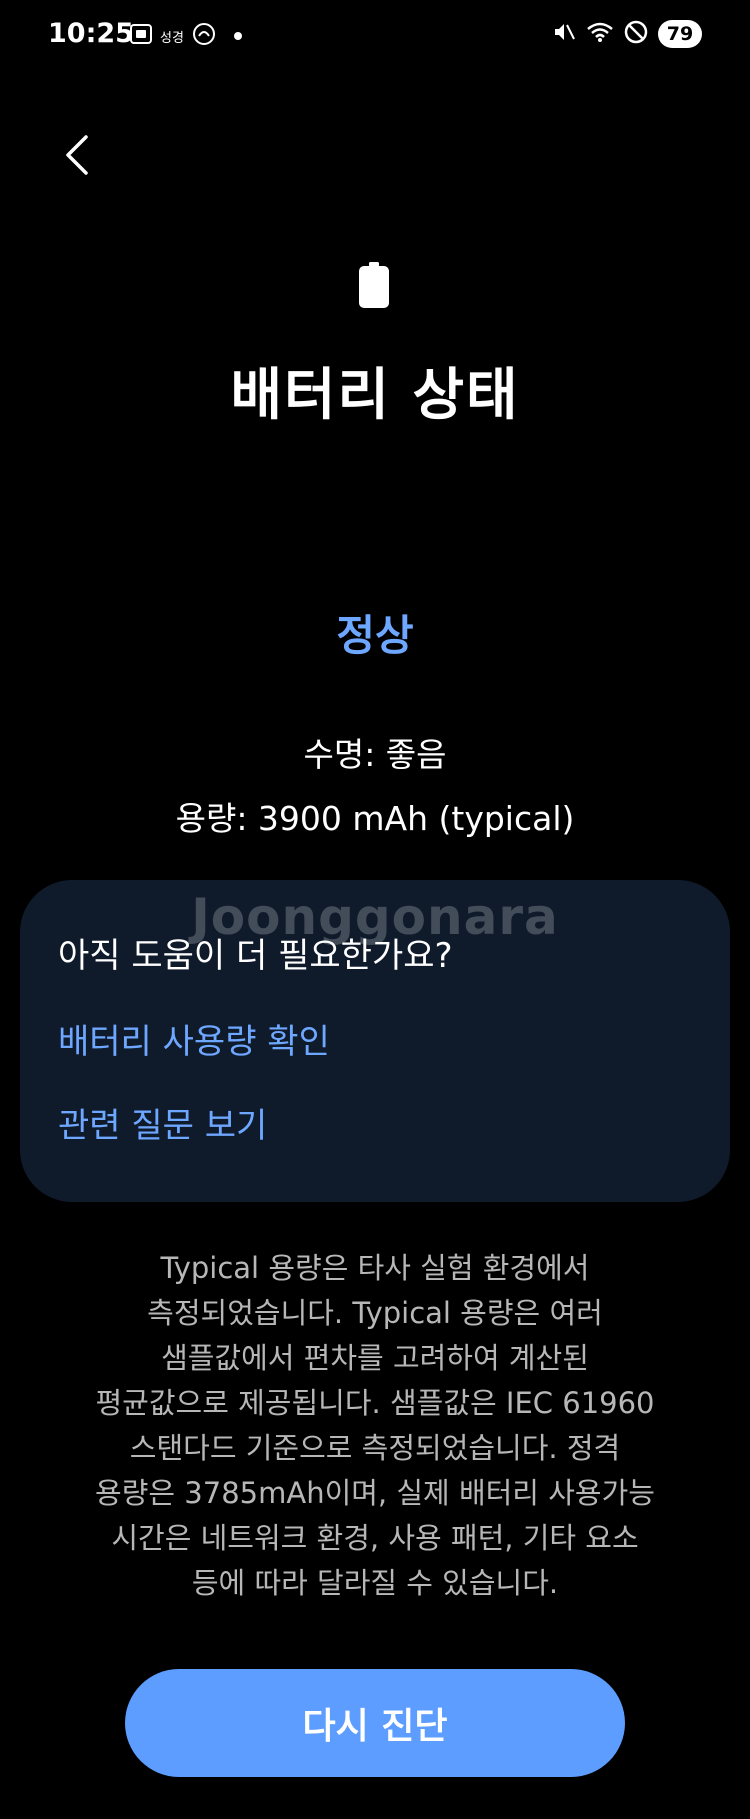 The height and width of the screenshot is (1819, 750). I want to click on status-right-icons: 79, so click(627, 34).